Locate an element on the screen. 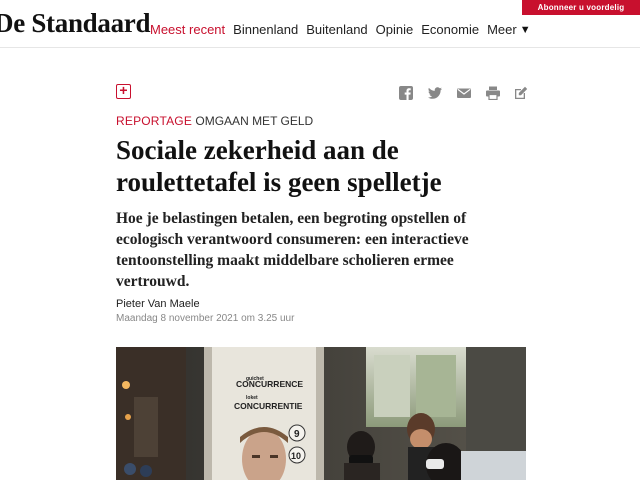 This screenshot has width=640, height=480. print-icon is located at coordinates (493, 93).